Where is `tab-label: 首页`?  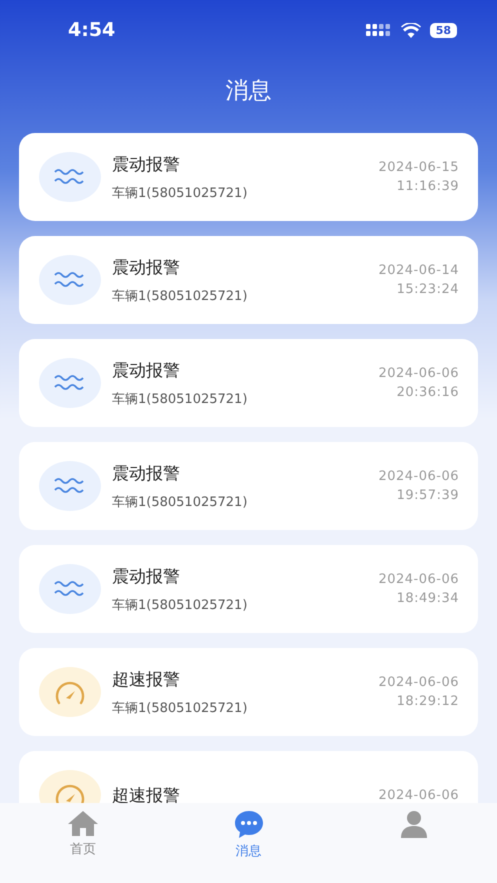
tab-label: 首页 is located at coordinates (83, 849).